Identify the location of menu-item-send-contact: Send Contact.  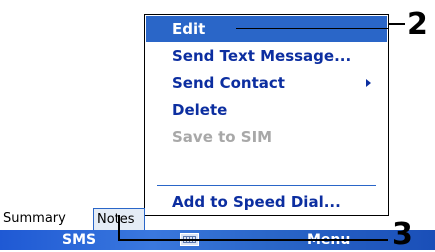
(266, 83).